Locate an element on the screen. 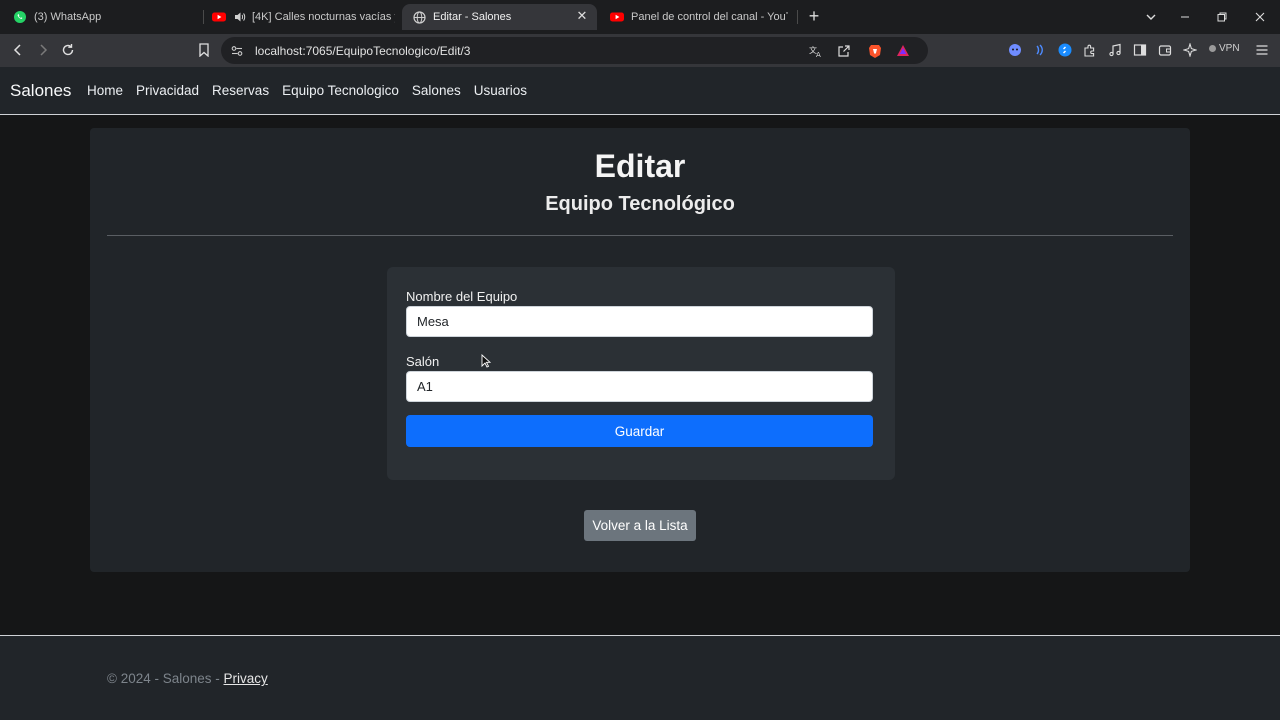 The width and height of the screenshot is (1280, 720). share-icon is located at coordinates (844, 51).